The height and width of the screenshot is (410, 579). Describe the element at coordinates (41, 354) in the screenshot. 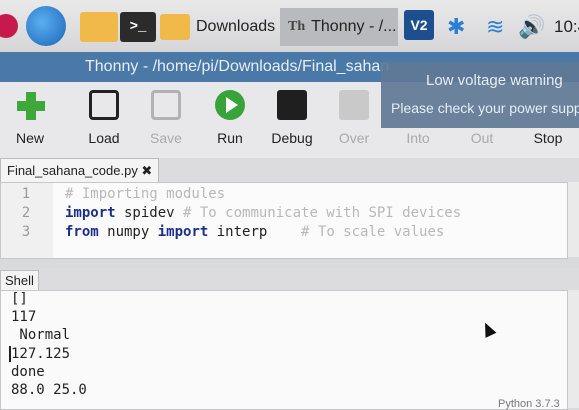

I see `shell-line: 127.125` at that location.